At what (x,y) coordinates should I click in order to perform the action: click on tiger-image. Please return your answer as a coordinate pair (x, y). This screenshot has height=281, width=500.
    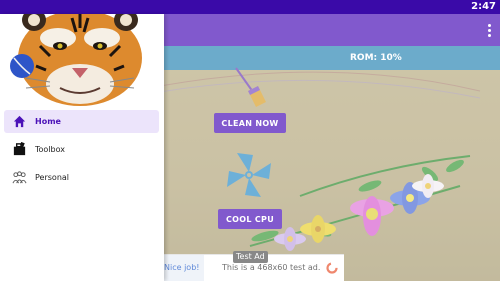
    Looking at the image, I should click on (82, 61).